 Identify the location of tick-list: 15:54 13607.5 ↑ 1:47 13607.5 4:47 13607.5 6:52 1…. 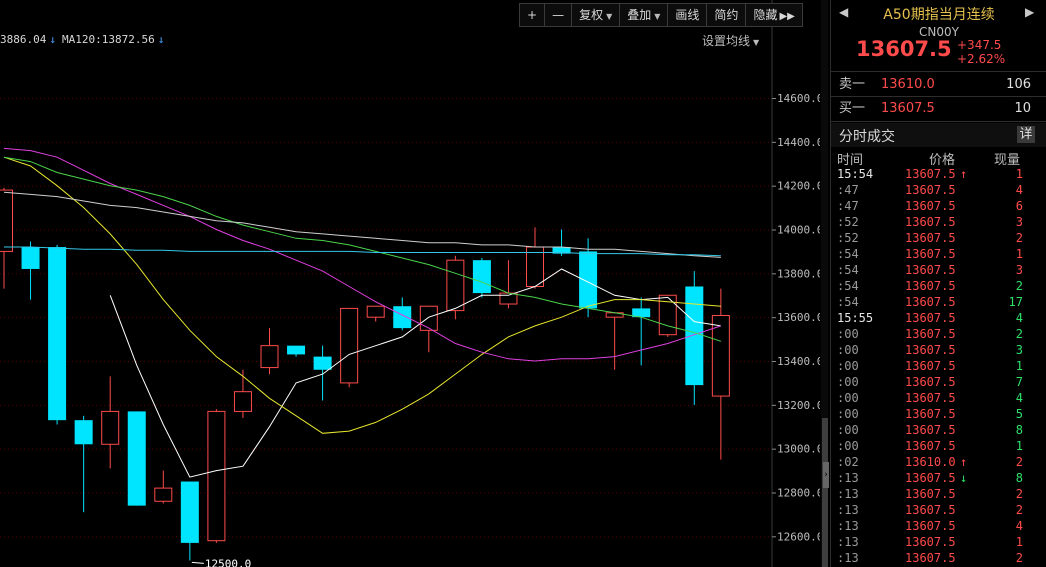
(938, 366).